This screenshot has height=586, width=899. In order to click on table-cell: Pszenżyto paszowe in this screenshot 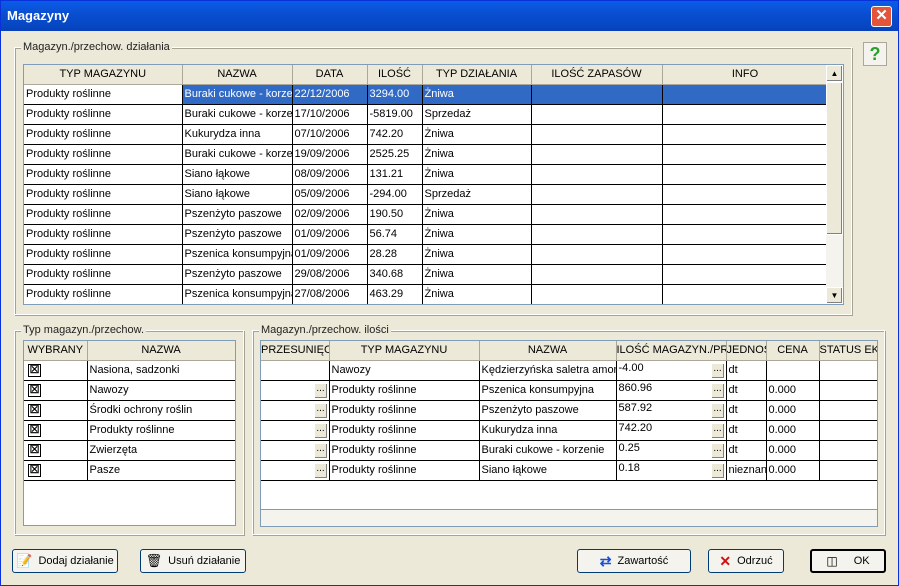, I will do `click(237, 214)`.